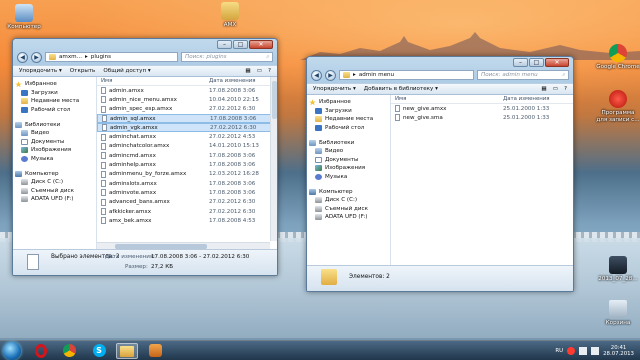 This screenshot has height=360, width=640. What do you see at coordinates (69, 351) in the screenshot?
I see `taskbar-chrome` at bounding box center [69, 351].